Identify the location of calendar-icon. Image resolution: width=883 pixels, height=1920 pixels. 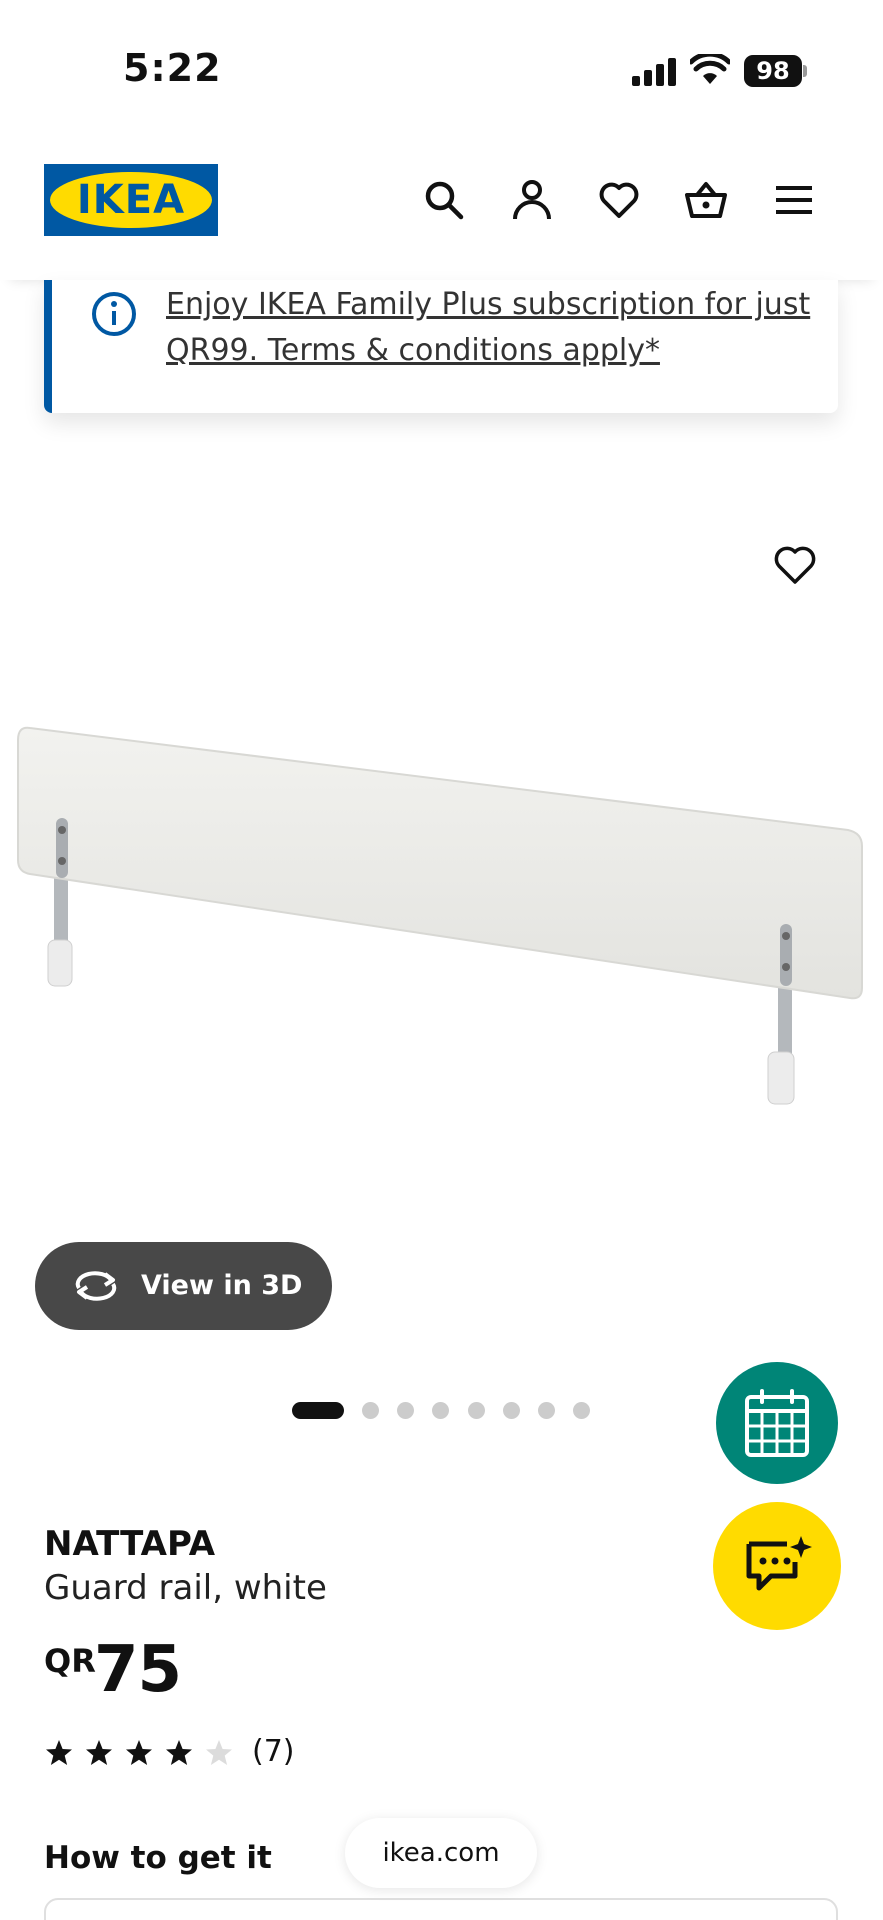
(777, 1423).